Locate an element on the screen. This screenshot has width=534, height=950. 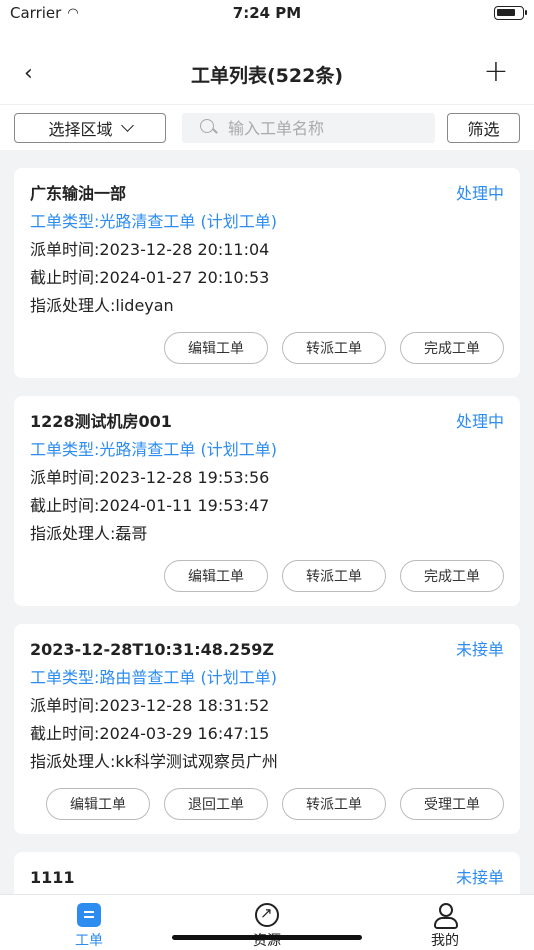
accept-order-button: 受理工单 is located at coordinates (452, 804).